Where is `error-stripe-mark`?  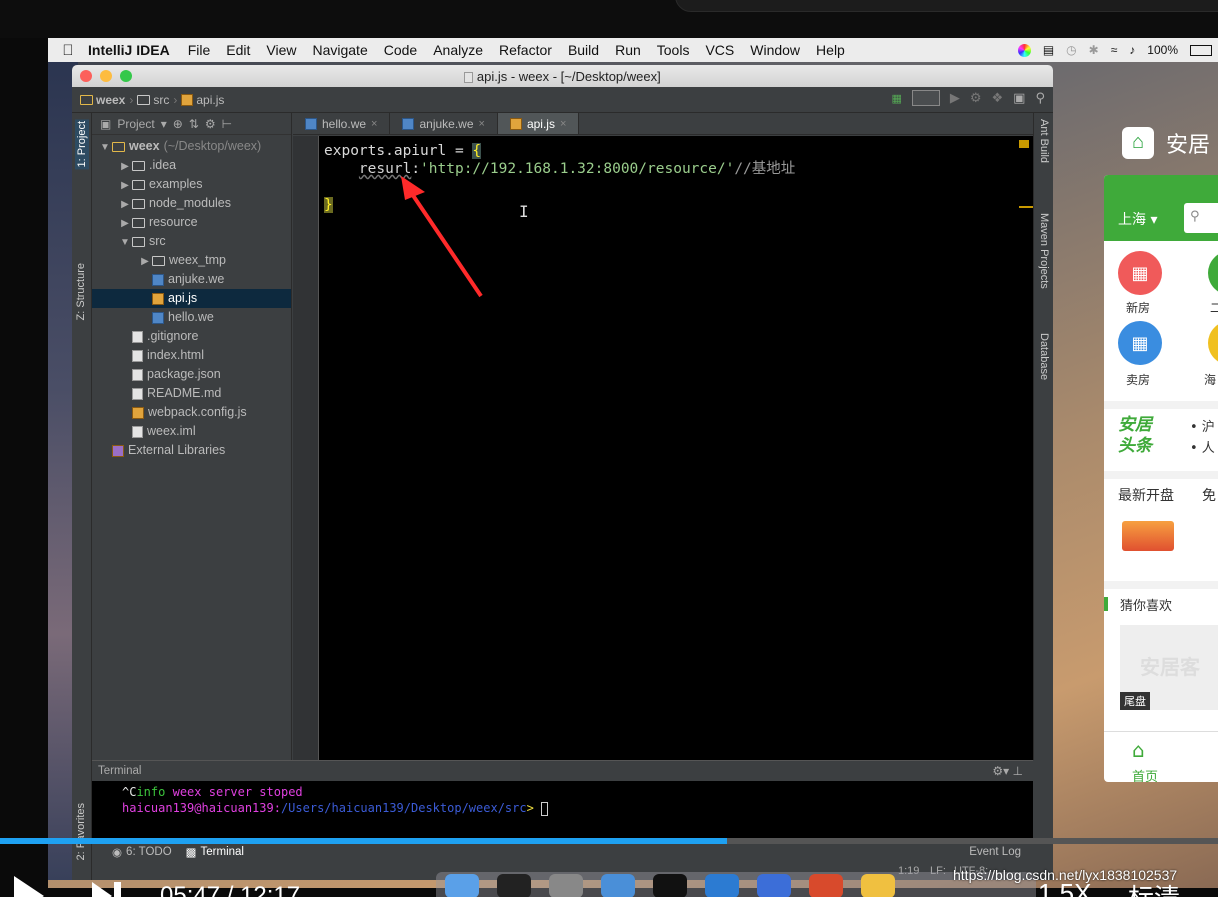
error-stripe-mark is located at coordinates (1026, 207).